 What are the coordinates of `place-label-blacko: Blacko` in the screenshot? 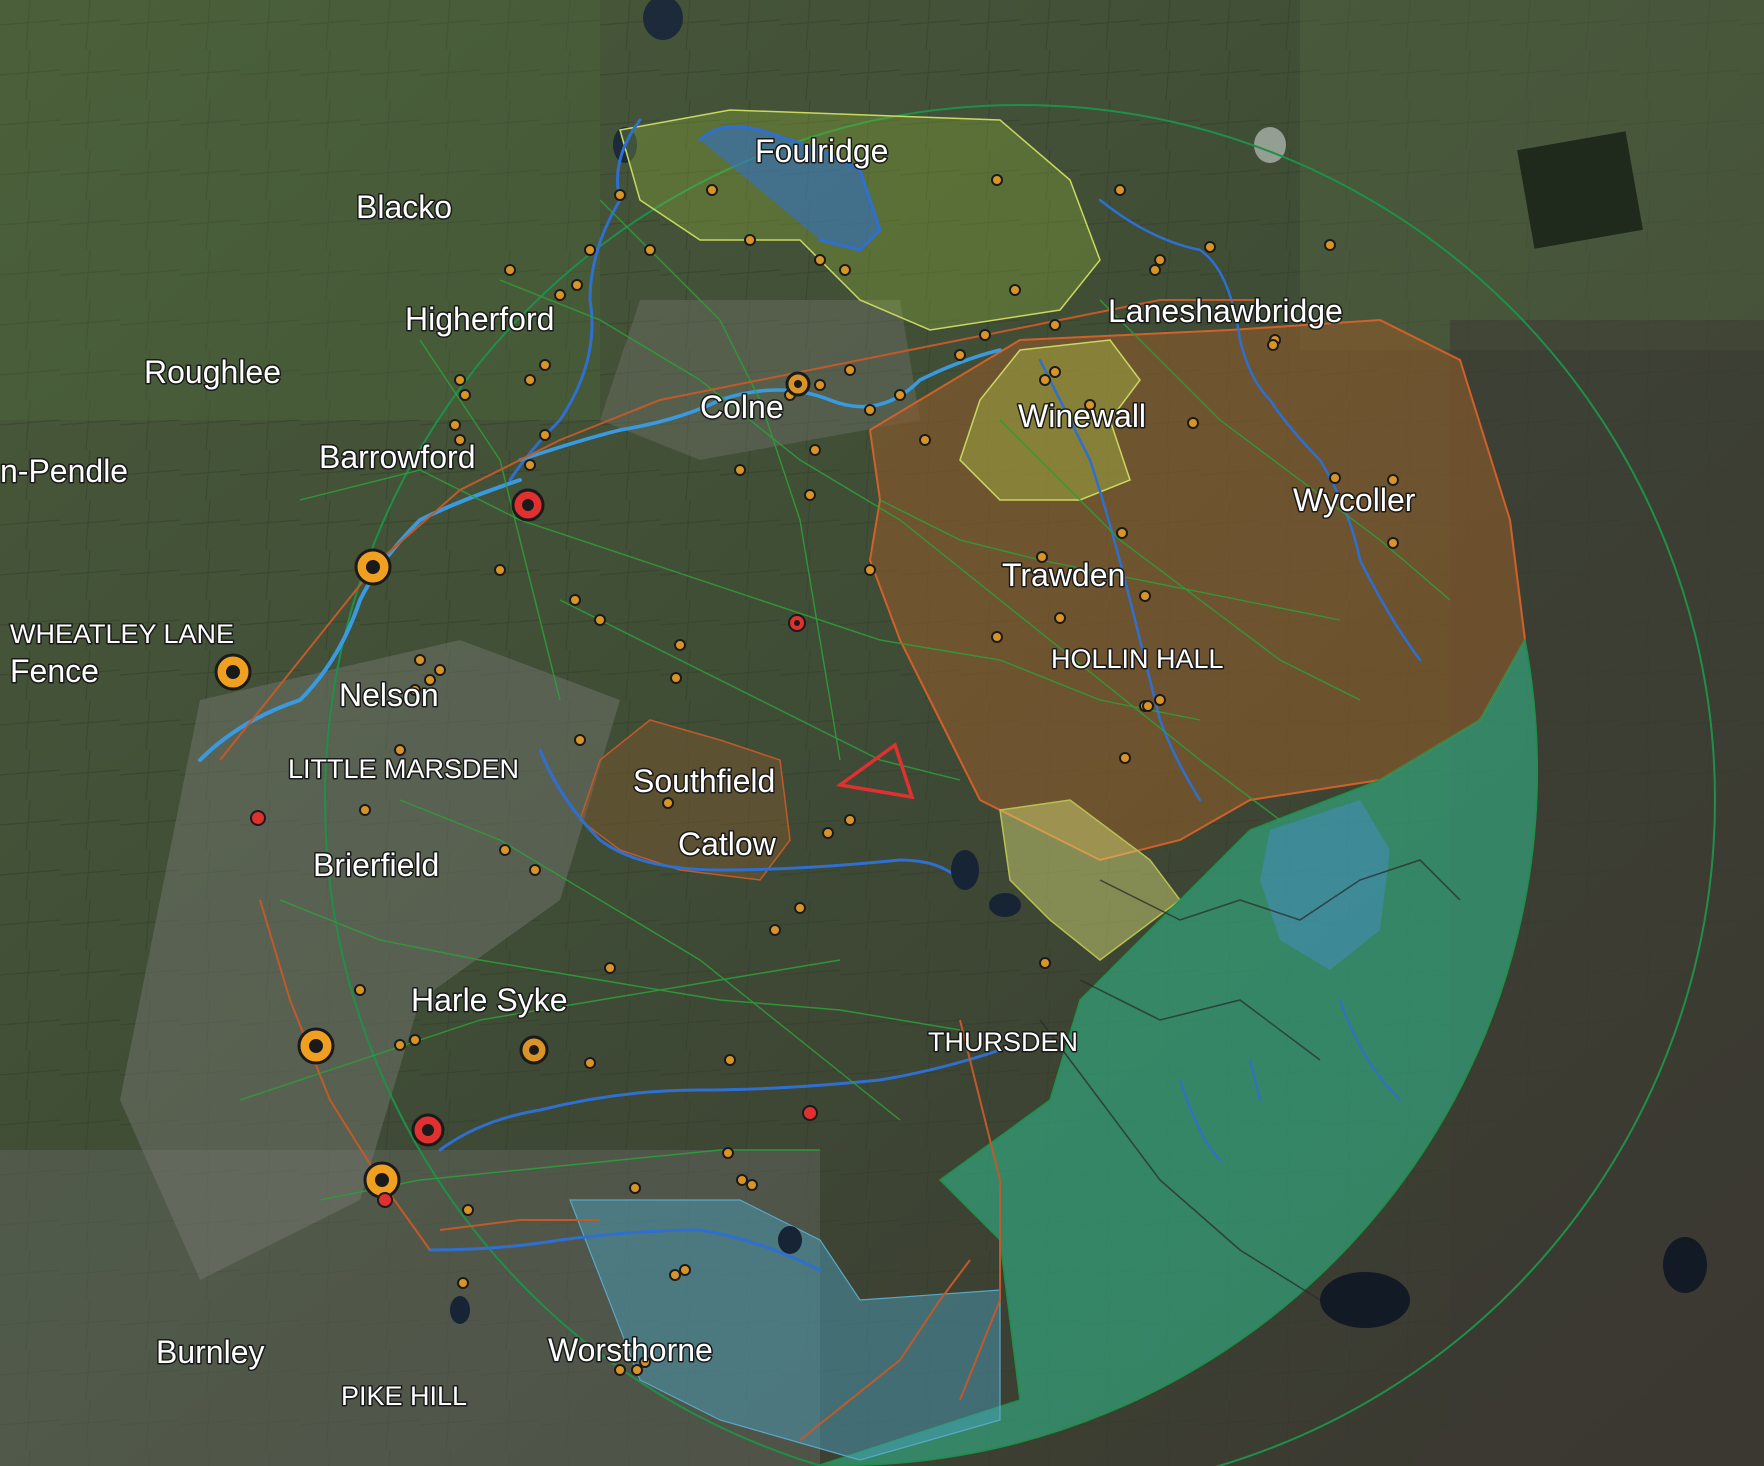 It's located at (404, 207).